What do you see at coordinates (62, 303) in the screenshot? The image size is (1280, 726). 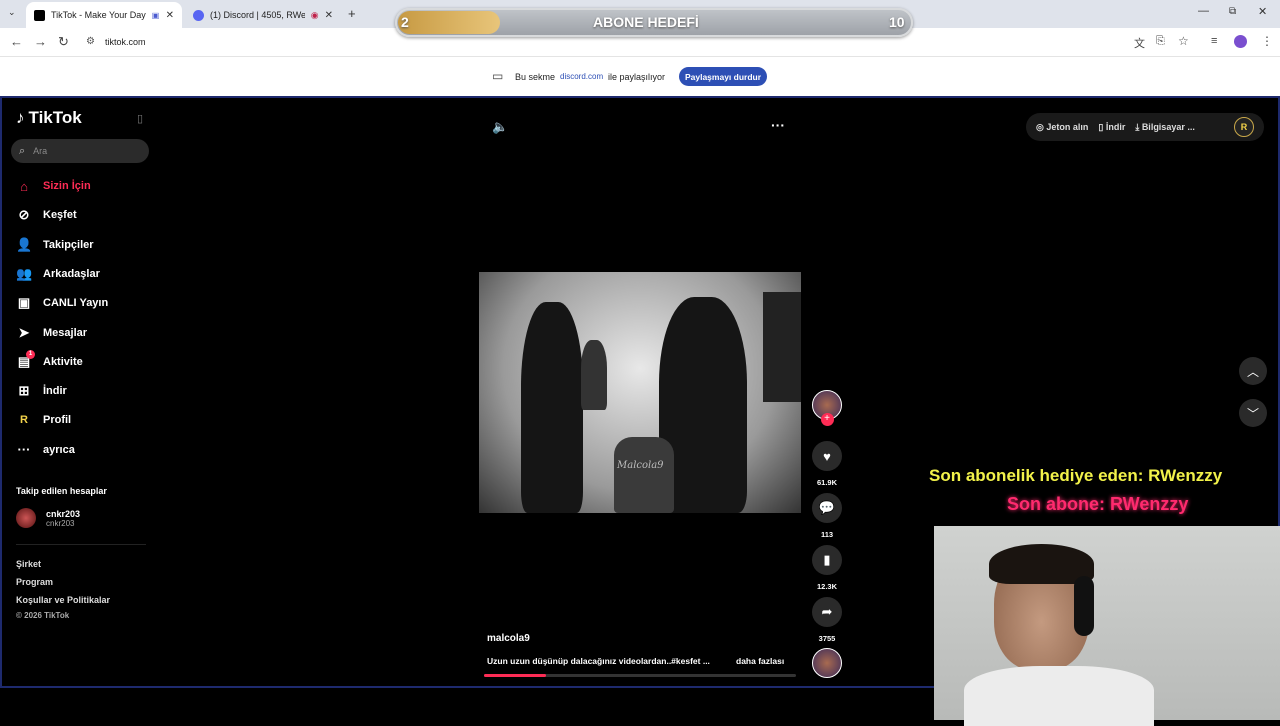 I see `sidebar-item-4: ▣ CANLI Yayın` at bounding box center [62, 303].